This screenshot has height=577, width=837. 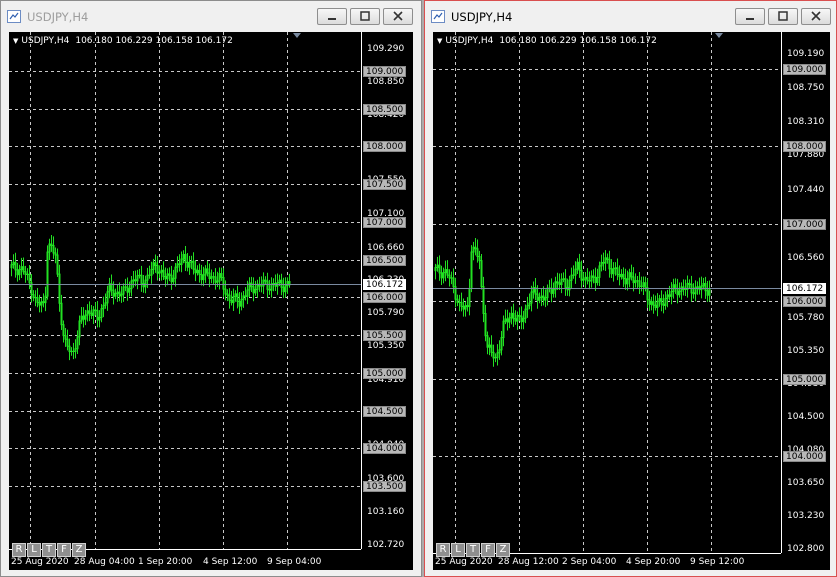 I want to click on price-scale-label: 109.190, so click(x=806, y=54).